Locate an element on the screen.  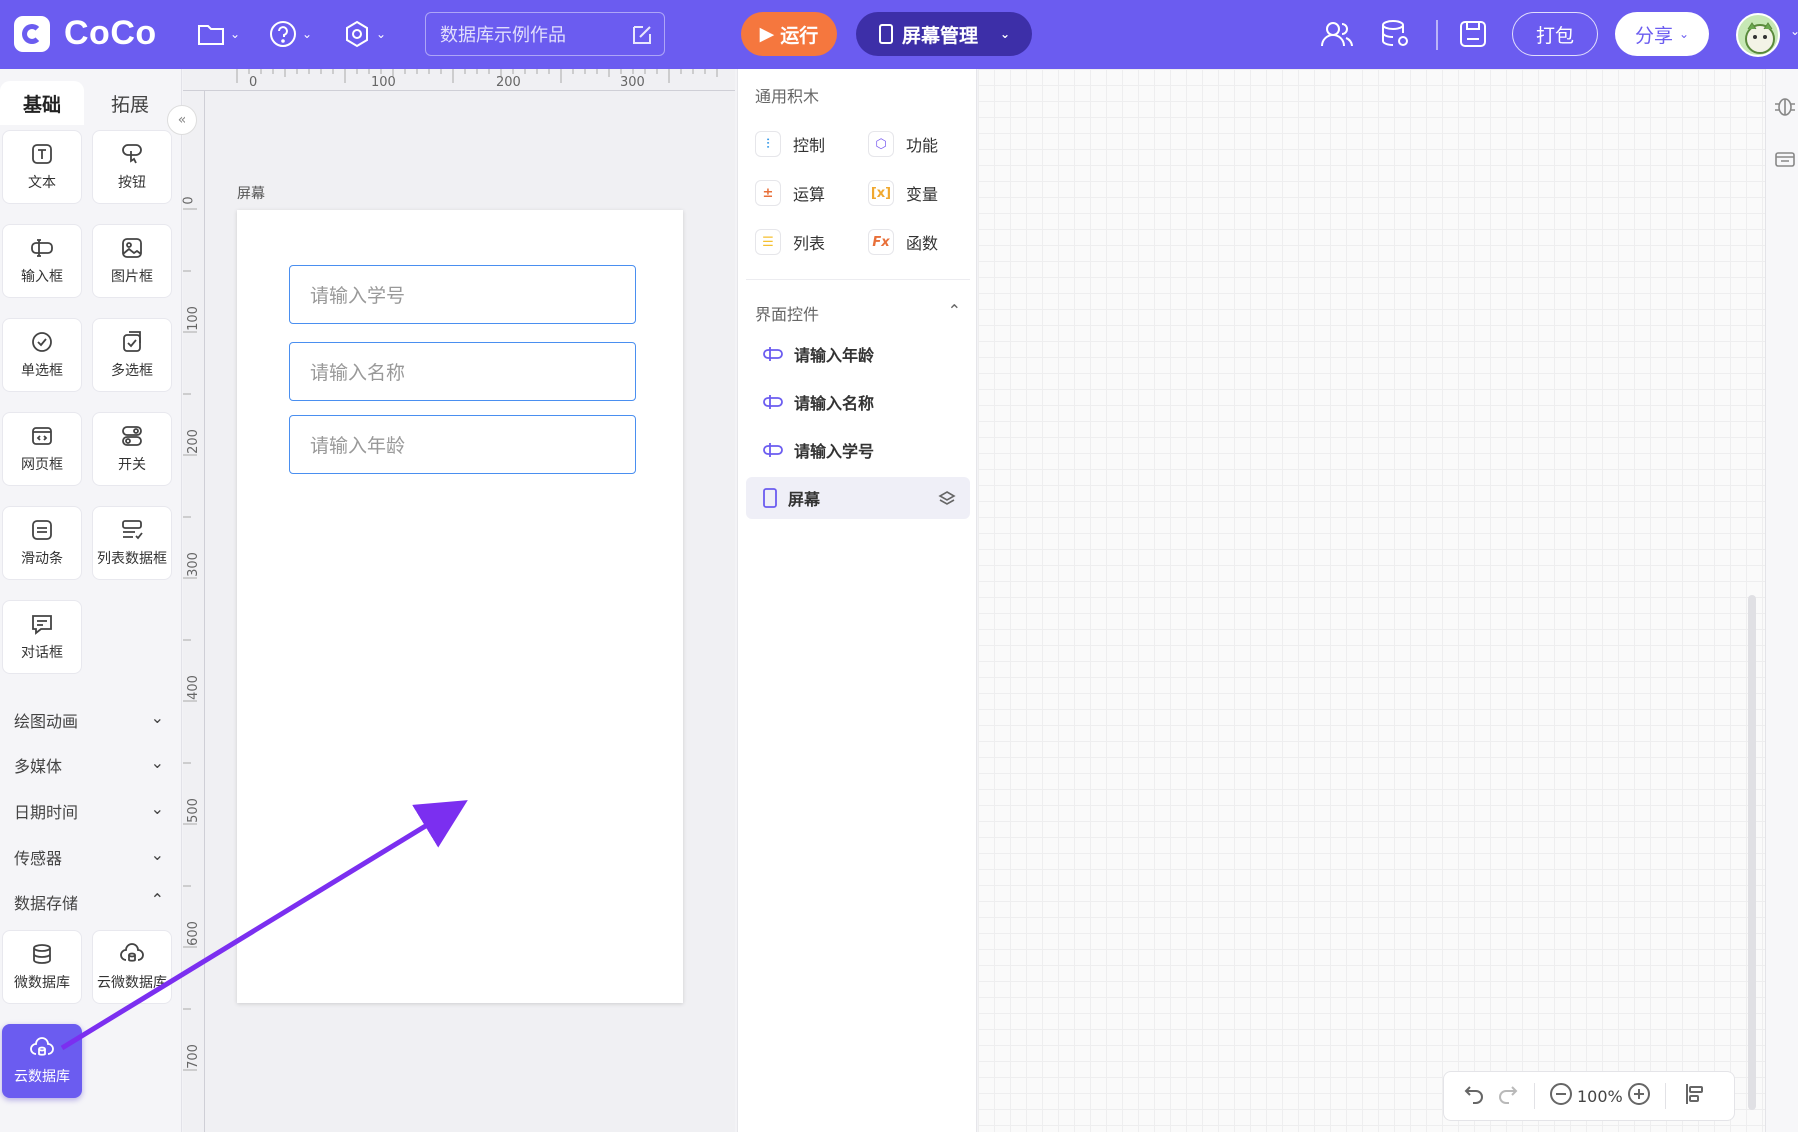
database-settings-button is located at coordinates (1396, 34).